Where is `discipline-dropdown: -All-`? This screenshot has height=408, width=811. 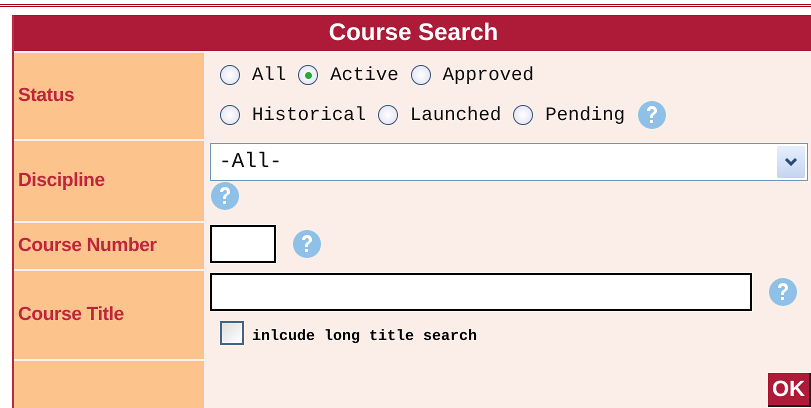
discipline-dropdown: -All- is located at coordinates (509, 162).